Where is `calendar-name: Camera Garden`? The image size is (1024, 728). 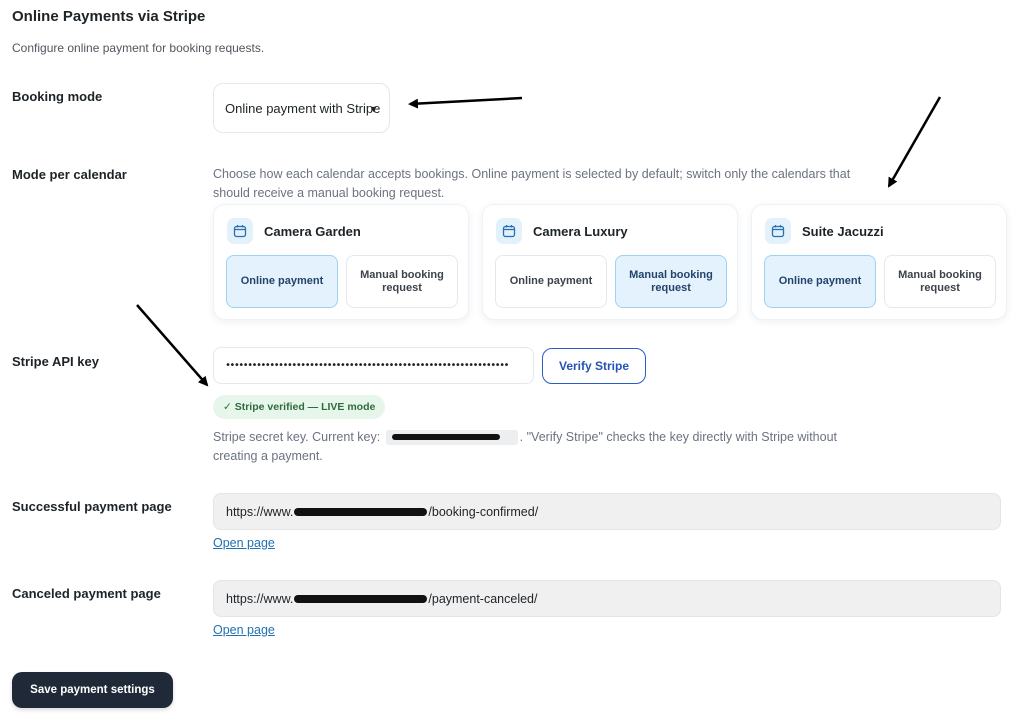 calendar-name: Camera Garden is located at coordinates (312, 231).